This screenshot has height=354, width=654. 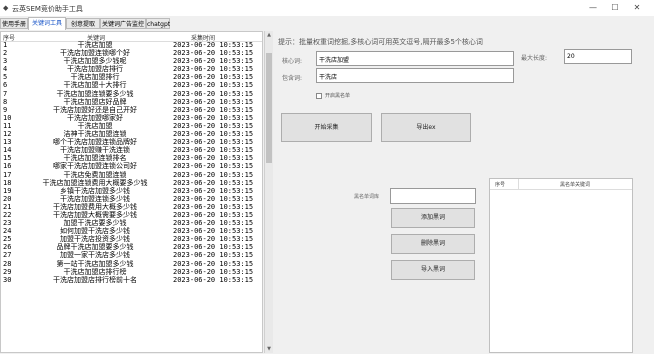 I want to click on row-number: 20, so click(x=7, y=198).